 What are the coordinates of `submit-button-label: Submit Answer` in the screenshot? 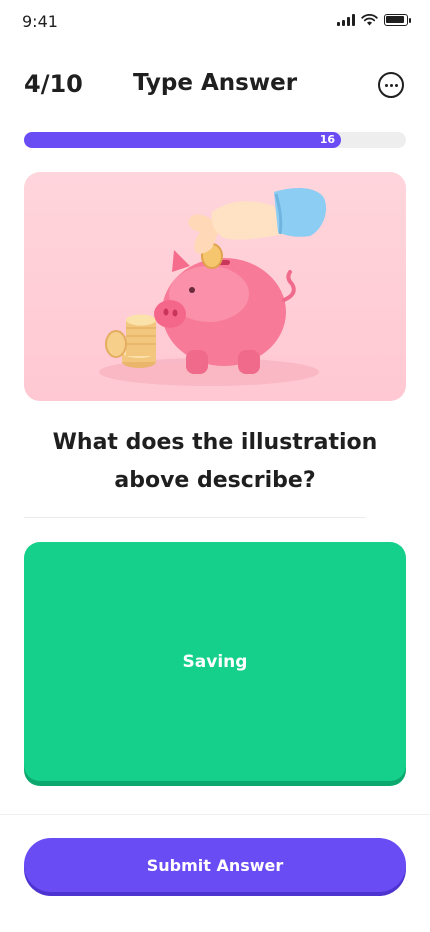 It's located at (215, 865).